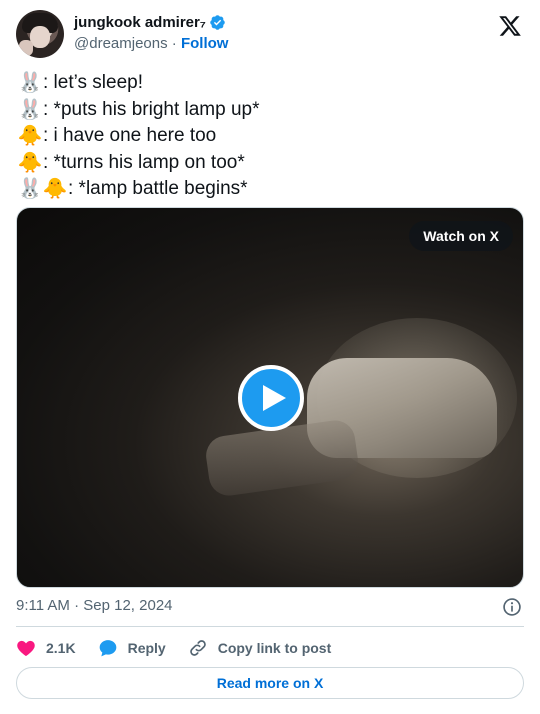 This screenshot has height=714, width=540. Describe the element at coordinates (263, 189) in the screenshot. I see `tweet-line: 🐰 🐥 : *lamp battle begins*` at that location.